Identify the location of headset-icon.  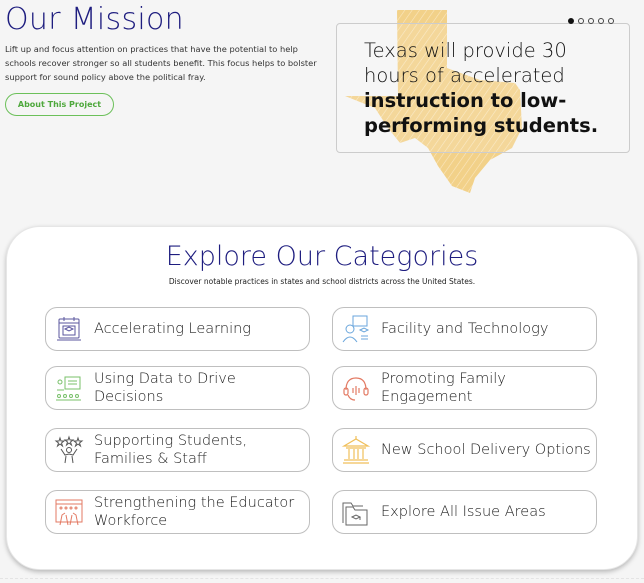
(356, 389).